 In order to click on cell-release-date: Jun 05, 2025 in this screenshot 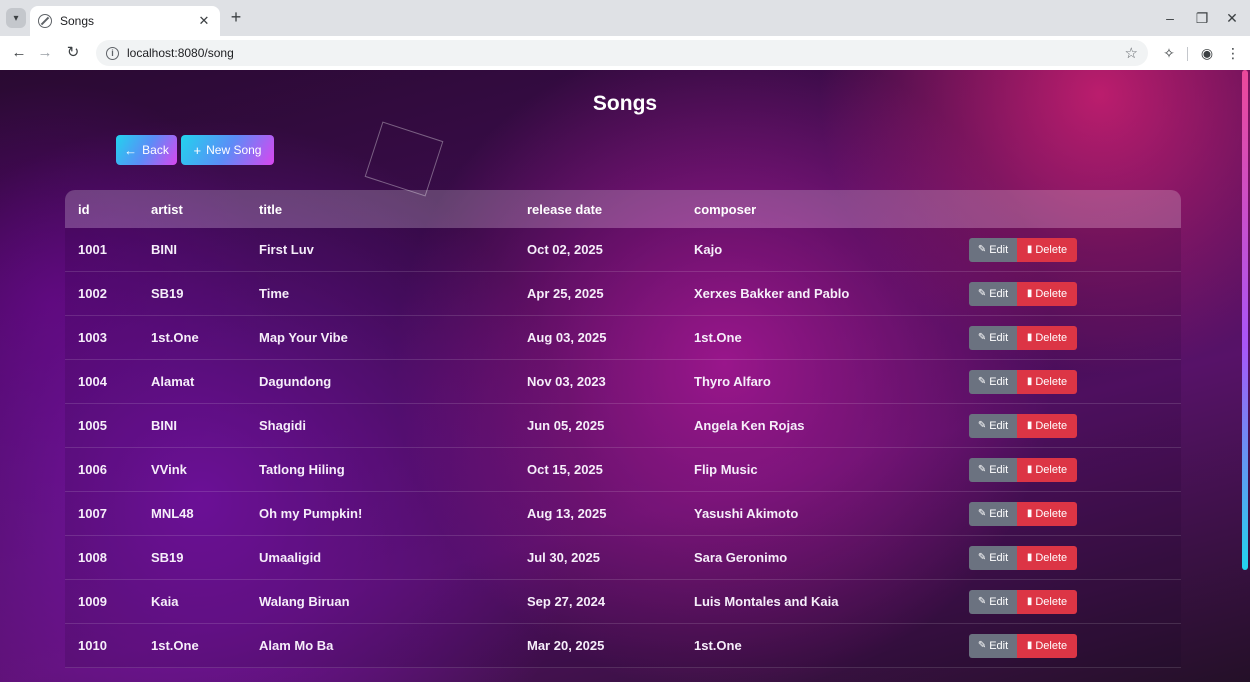, I will do `click(566, 425)`.